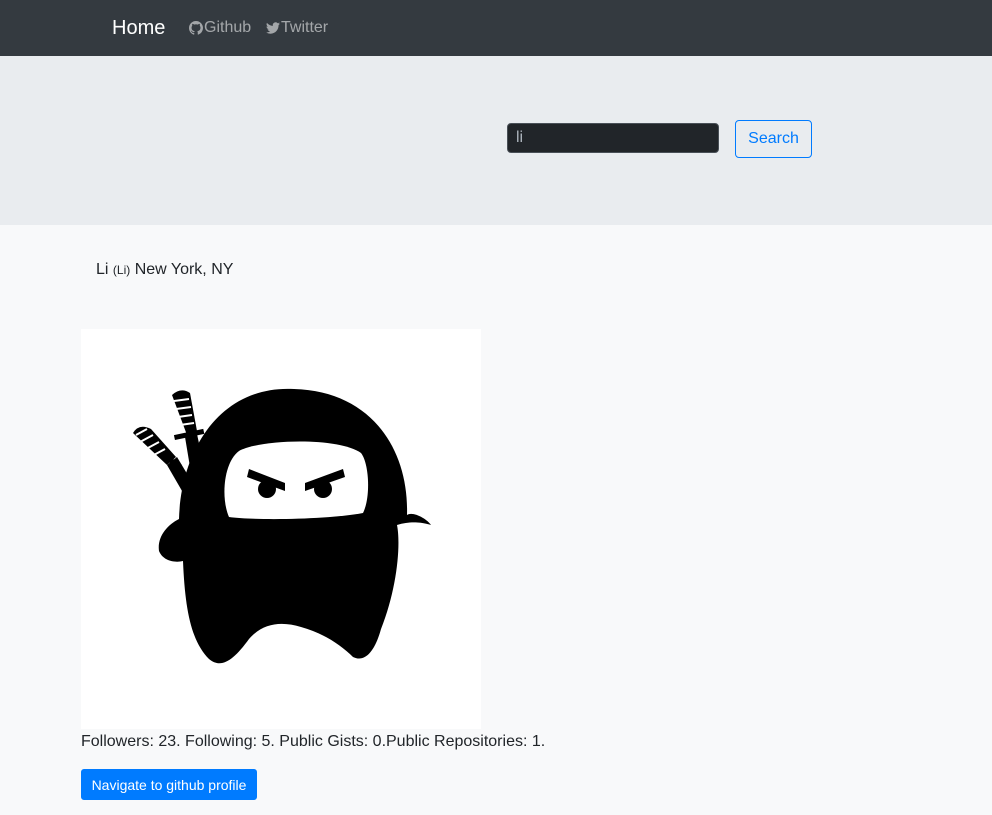 The image size is (992, 815). I want to click on user-name: Li, so click(102, 269).